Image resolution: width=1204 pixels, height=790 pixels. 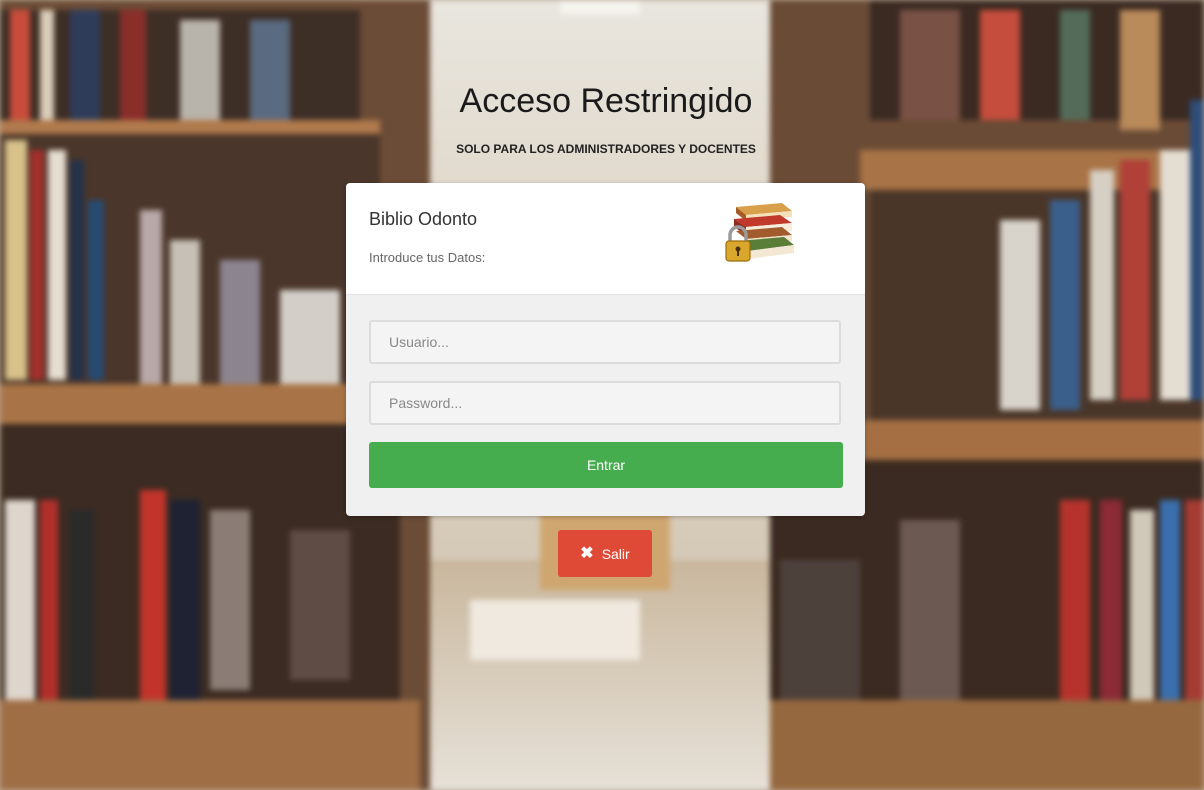 I want to click on brand-name: Biblio Odonto, so click(x=423, y=219).